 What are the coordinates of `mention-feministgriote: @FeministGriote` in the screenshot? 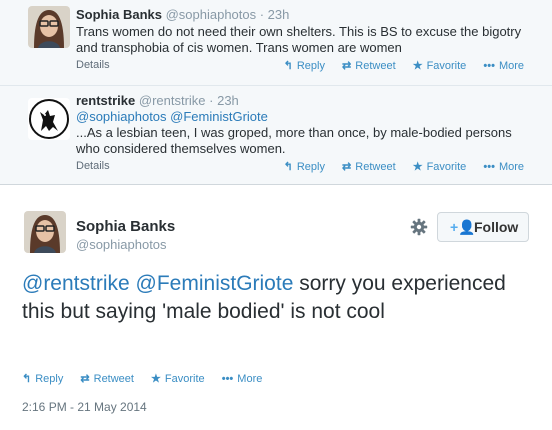 It's located at (215, 283).